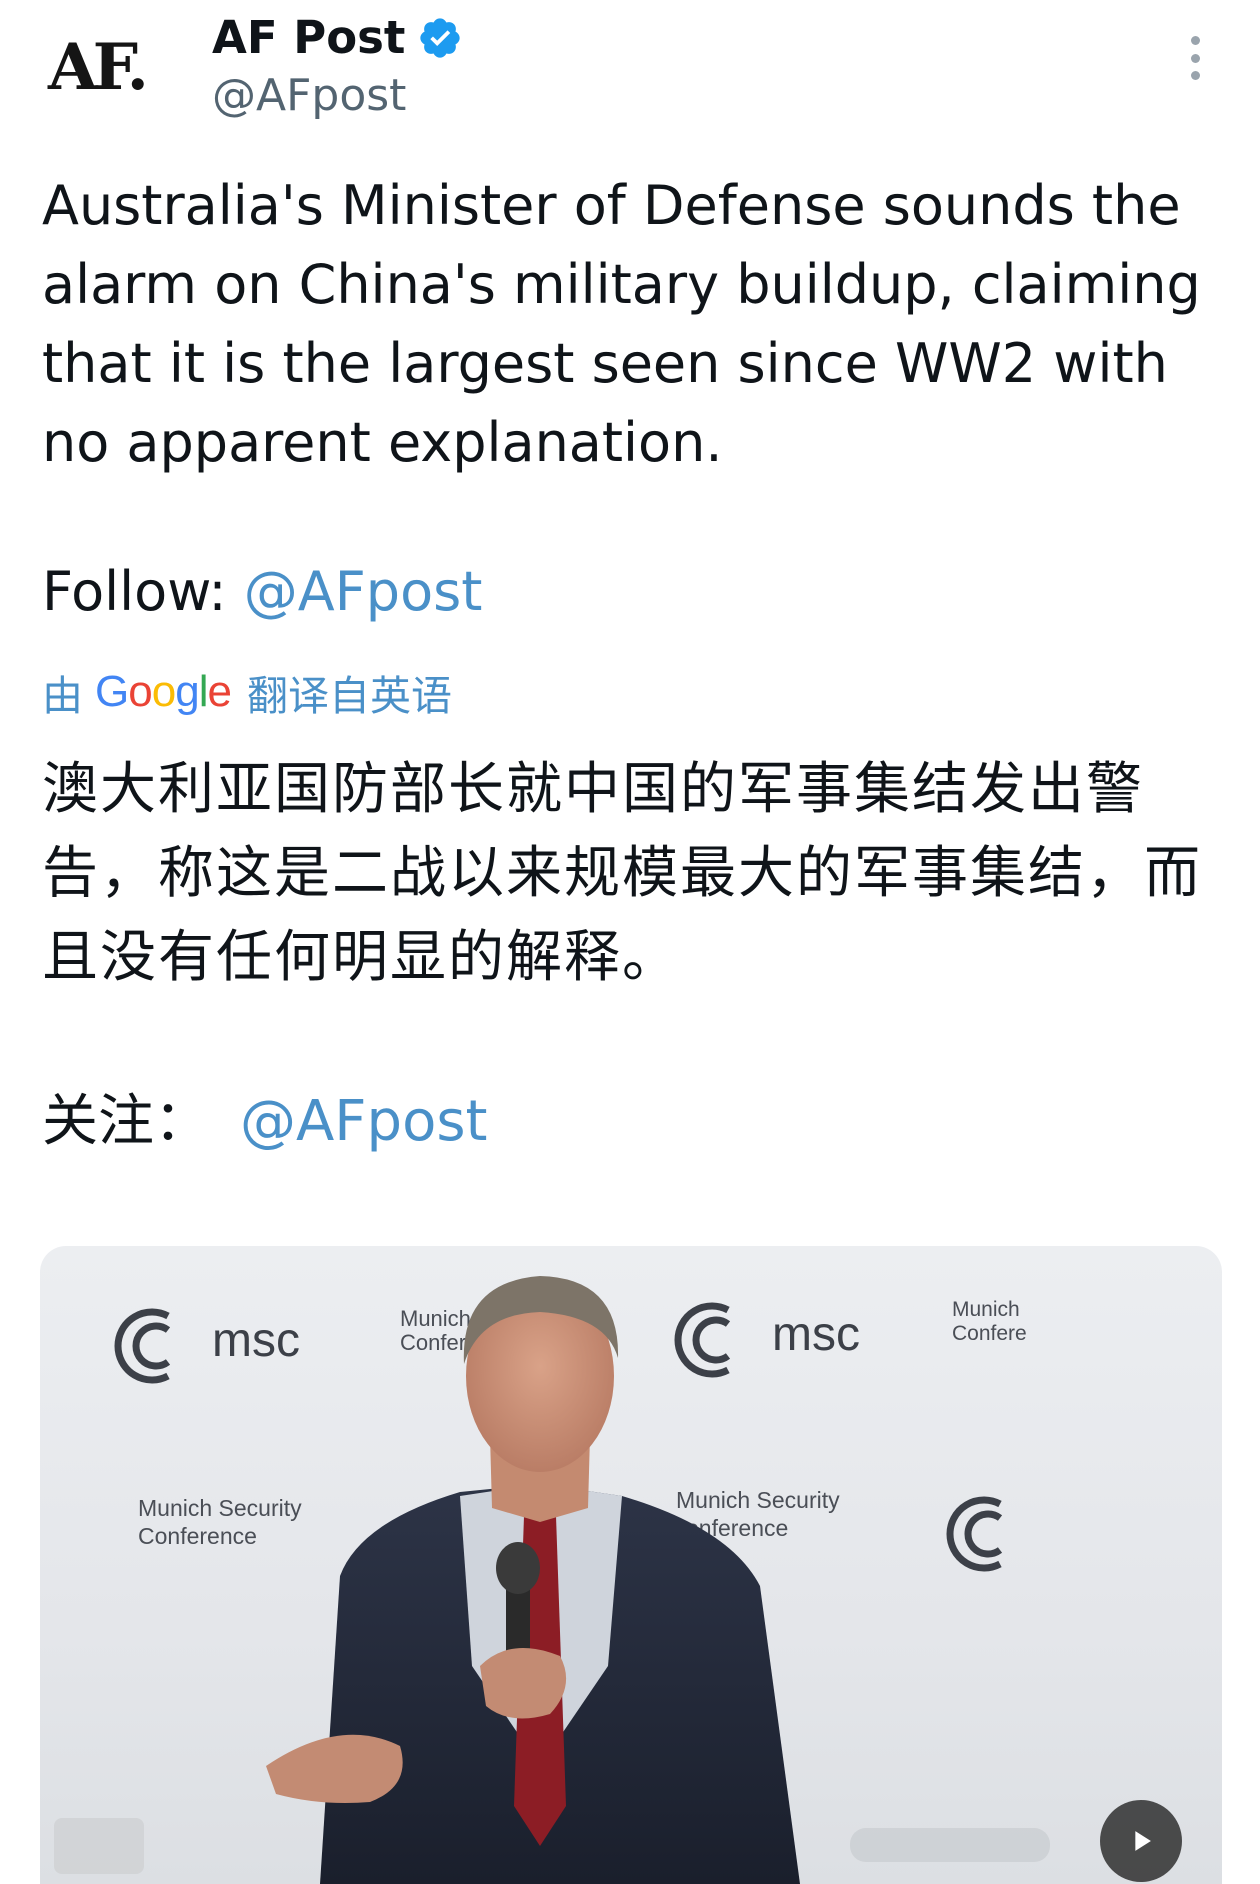  What do you see at coordinates (533, 1580) in the screenshot?
I see `speaker-figure` at bounding box center [533, 1580].